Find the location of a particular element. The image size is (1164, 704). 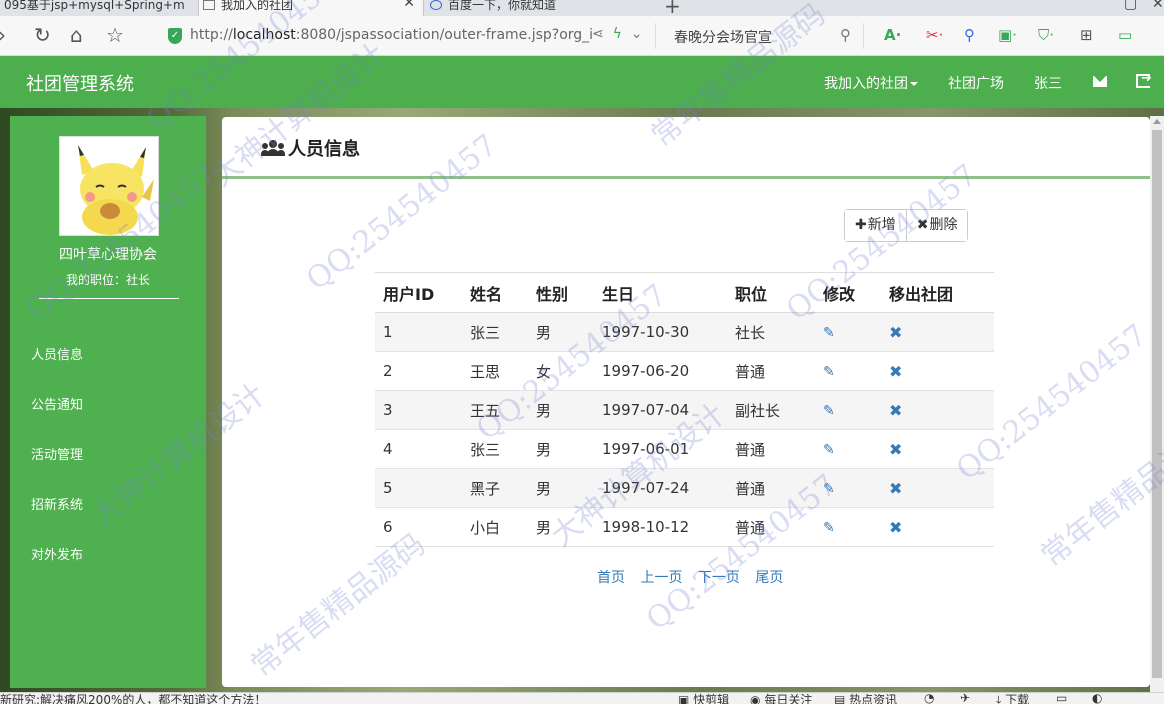

last-page-link: 尾页 is located at coordinates (769, 578).